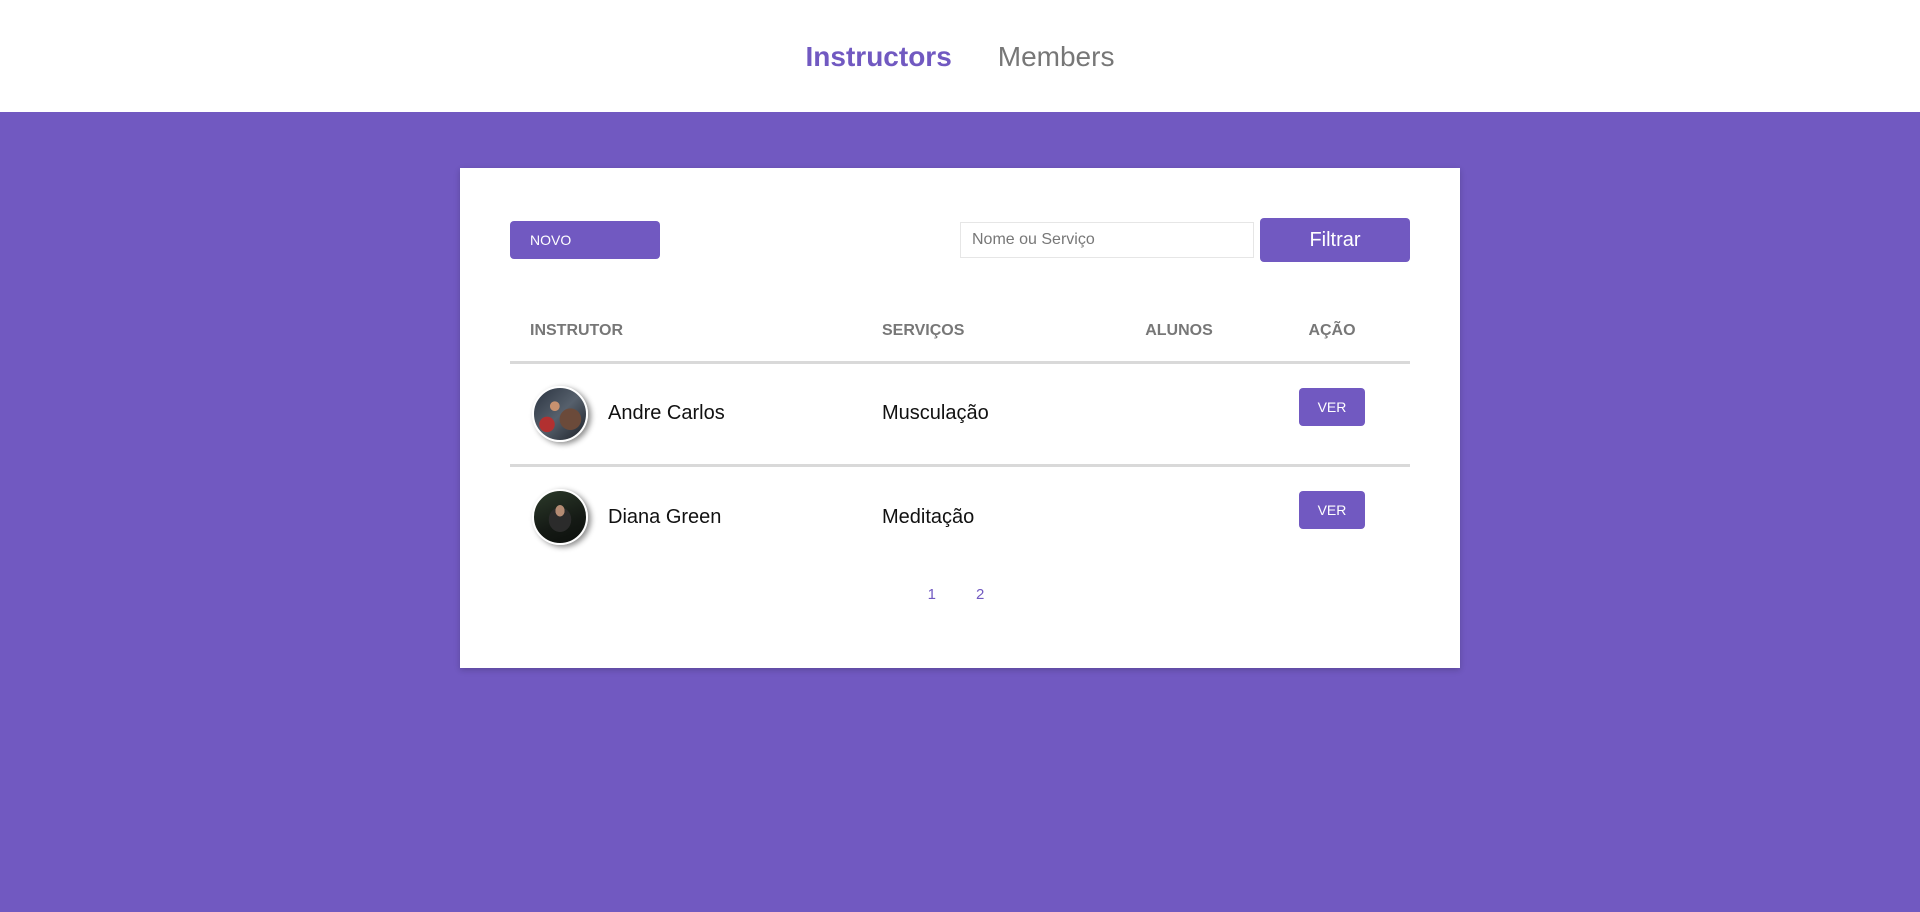 This screenshot has height=912, width=1920. Describe the element at coordinates (696, 332) in the screenshot. I see `header-instrutor: INSTRUTOR` at that location.